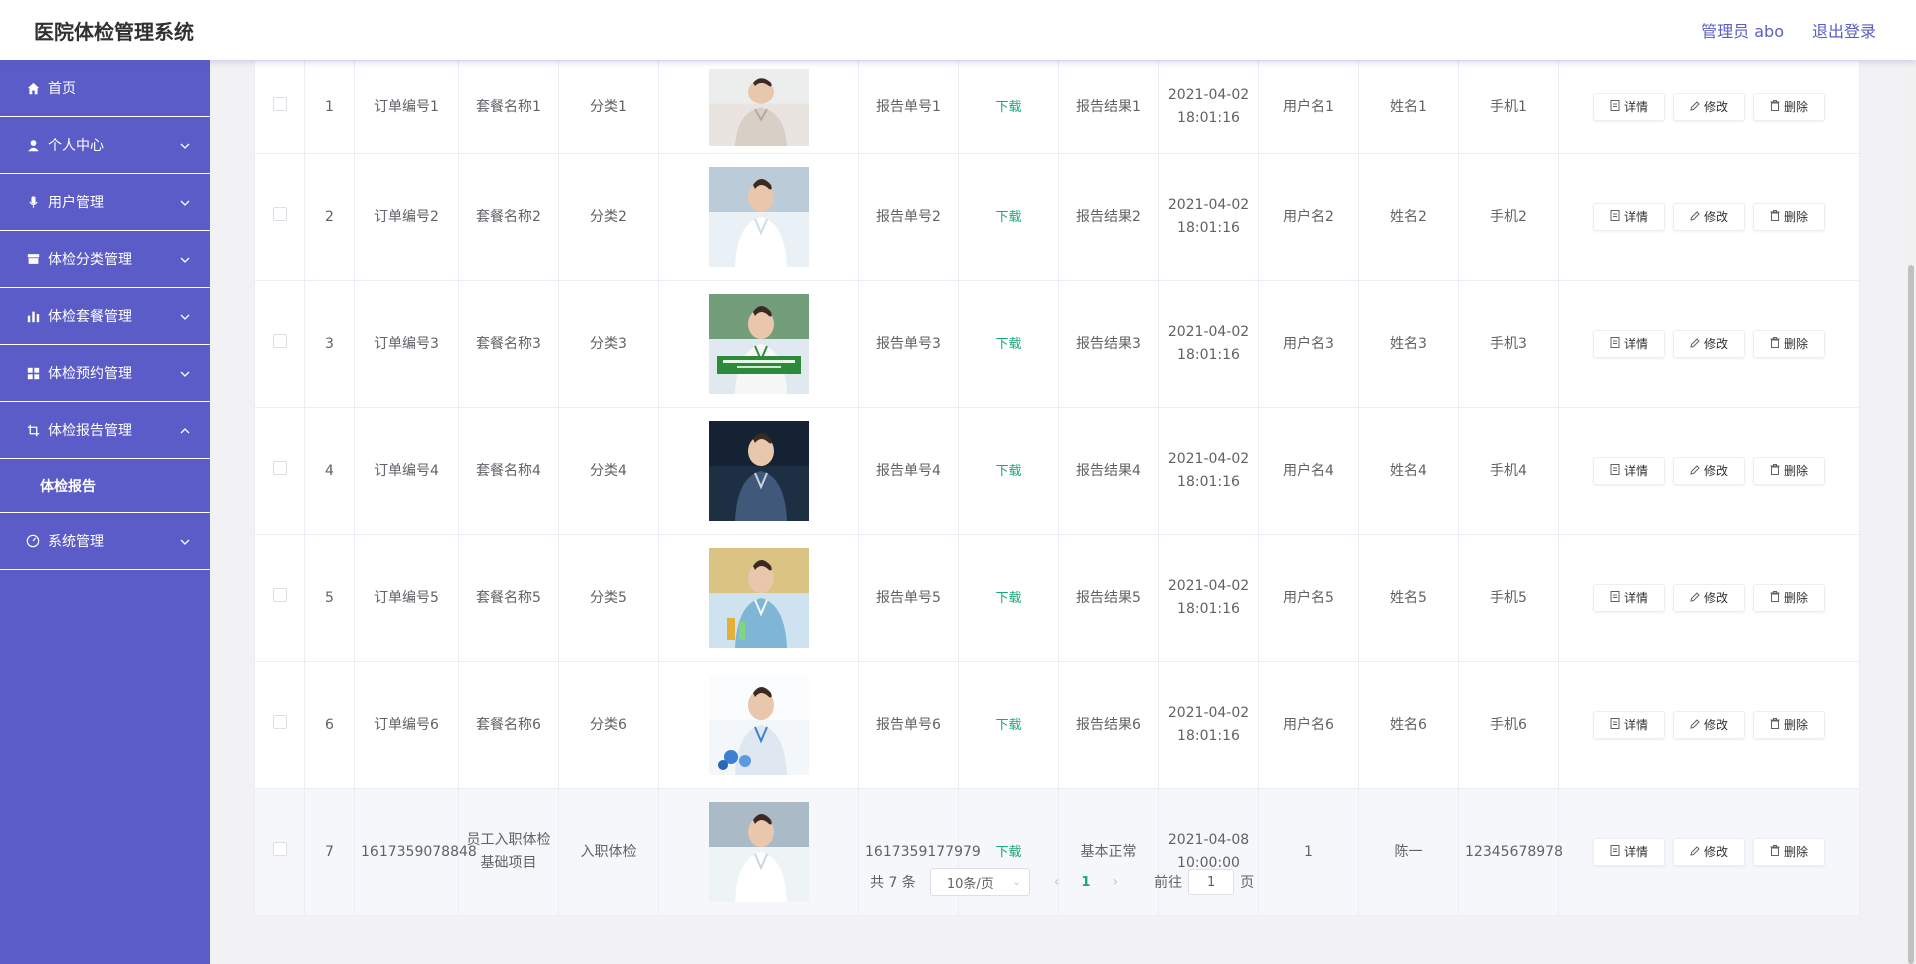 Image resolution: width=1916 pixels, height=964 pixels. I want to click on chevron-up-icon, so click(185, 430).